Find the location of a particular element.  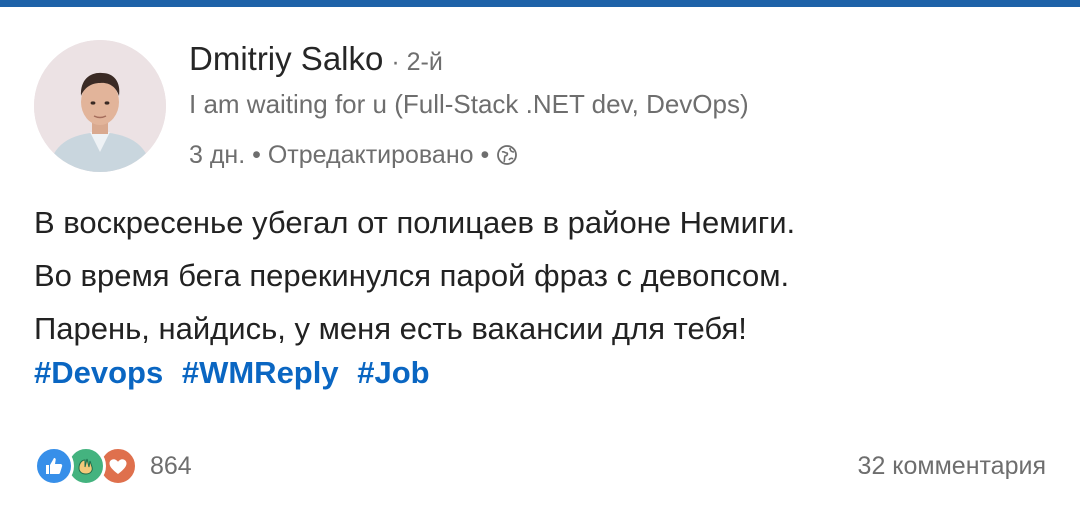

avatar-photo is located at coordinates (100, 106).